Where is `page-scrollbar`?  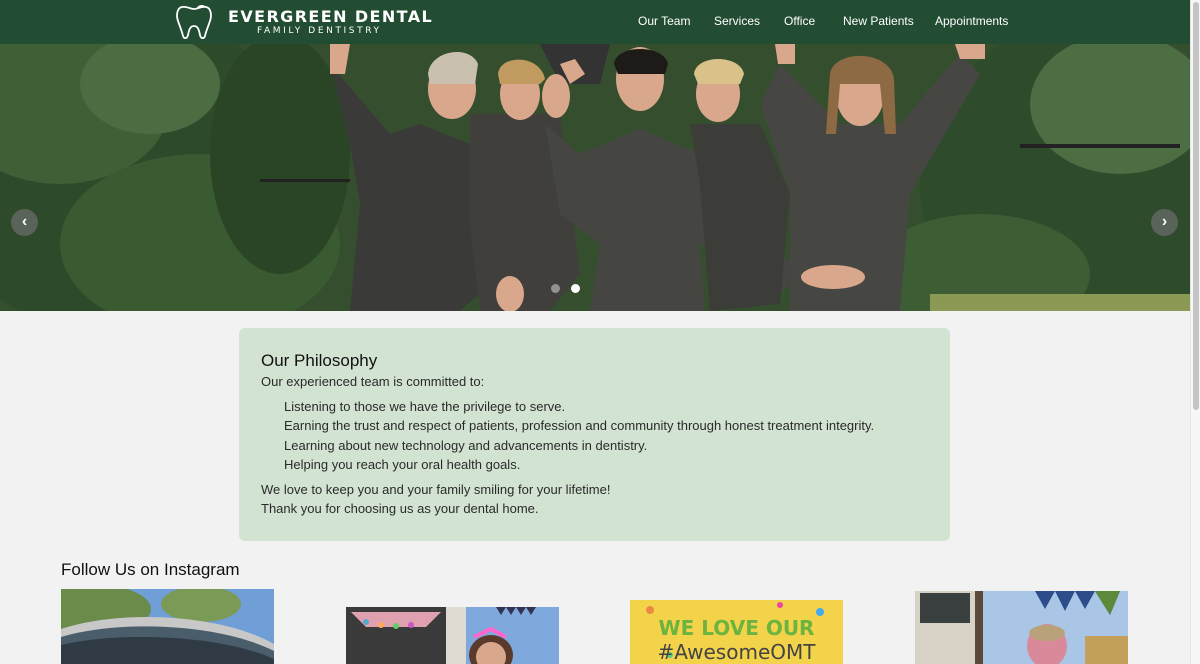
page-scrollbar is located at coordinates (1195, 332).